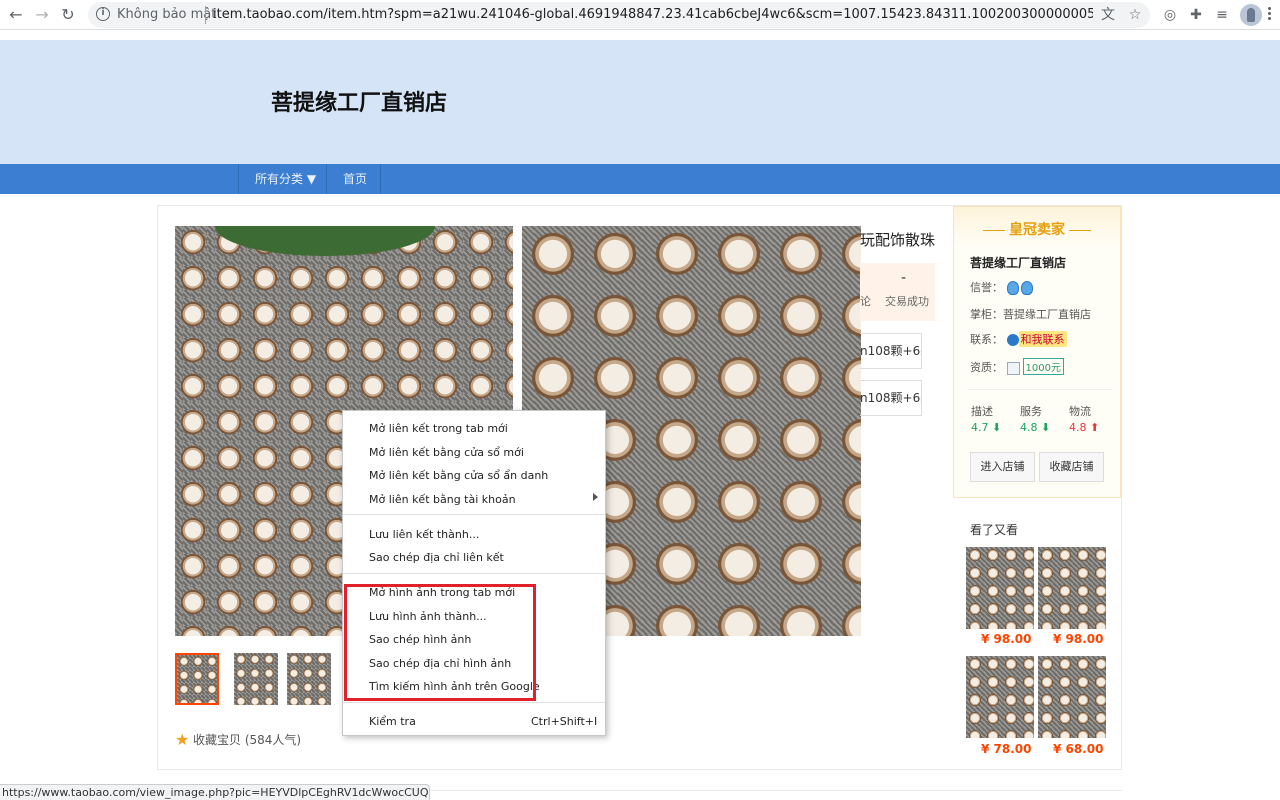  I want to click on keeper-value: 菩提缘工厂直销店, so click(1047, 314).